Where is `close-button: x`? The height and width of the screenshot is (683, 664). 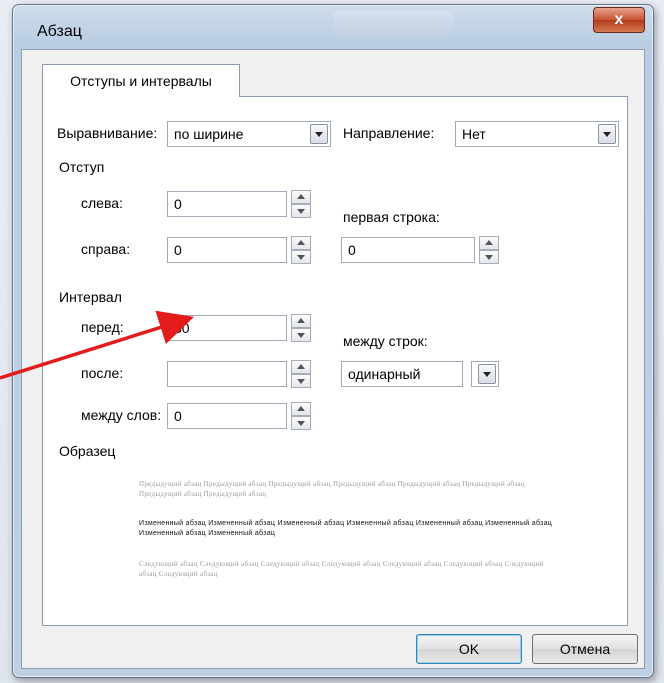 close-button: x is located at coordinates (619, 20).